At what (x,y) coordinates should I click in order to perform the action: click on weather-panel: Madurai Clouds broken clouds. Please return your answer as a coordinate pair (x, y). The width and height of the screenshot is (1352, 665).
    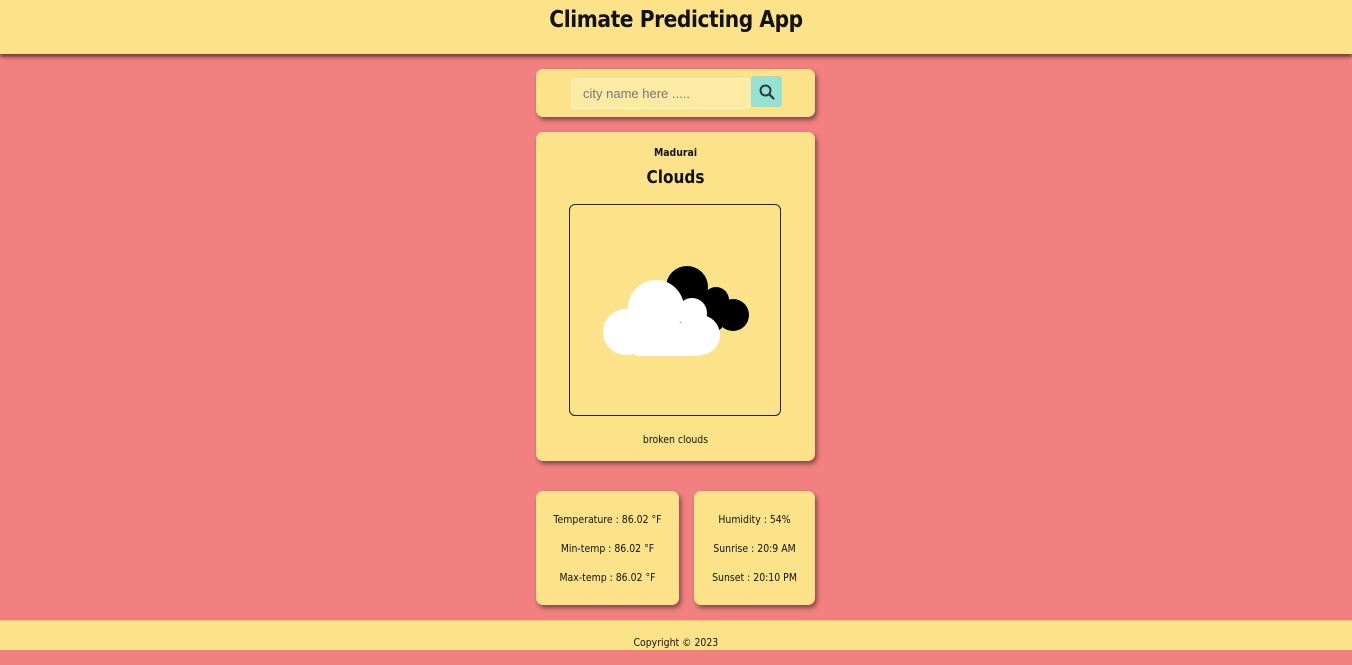
    Looking at the image, I should click on (675, 296).